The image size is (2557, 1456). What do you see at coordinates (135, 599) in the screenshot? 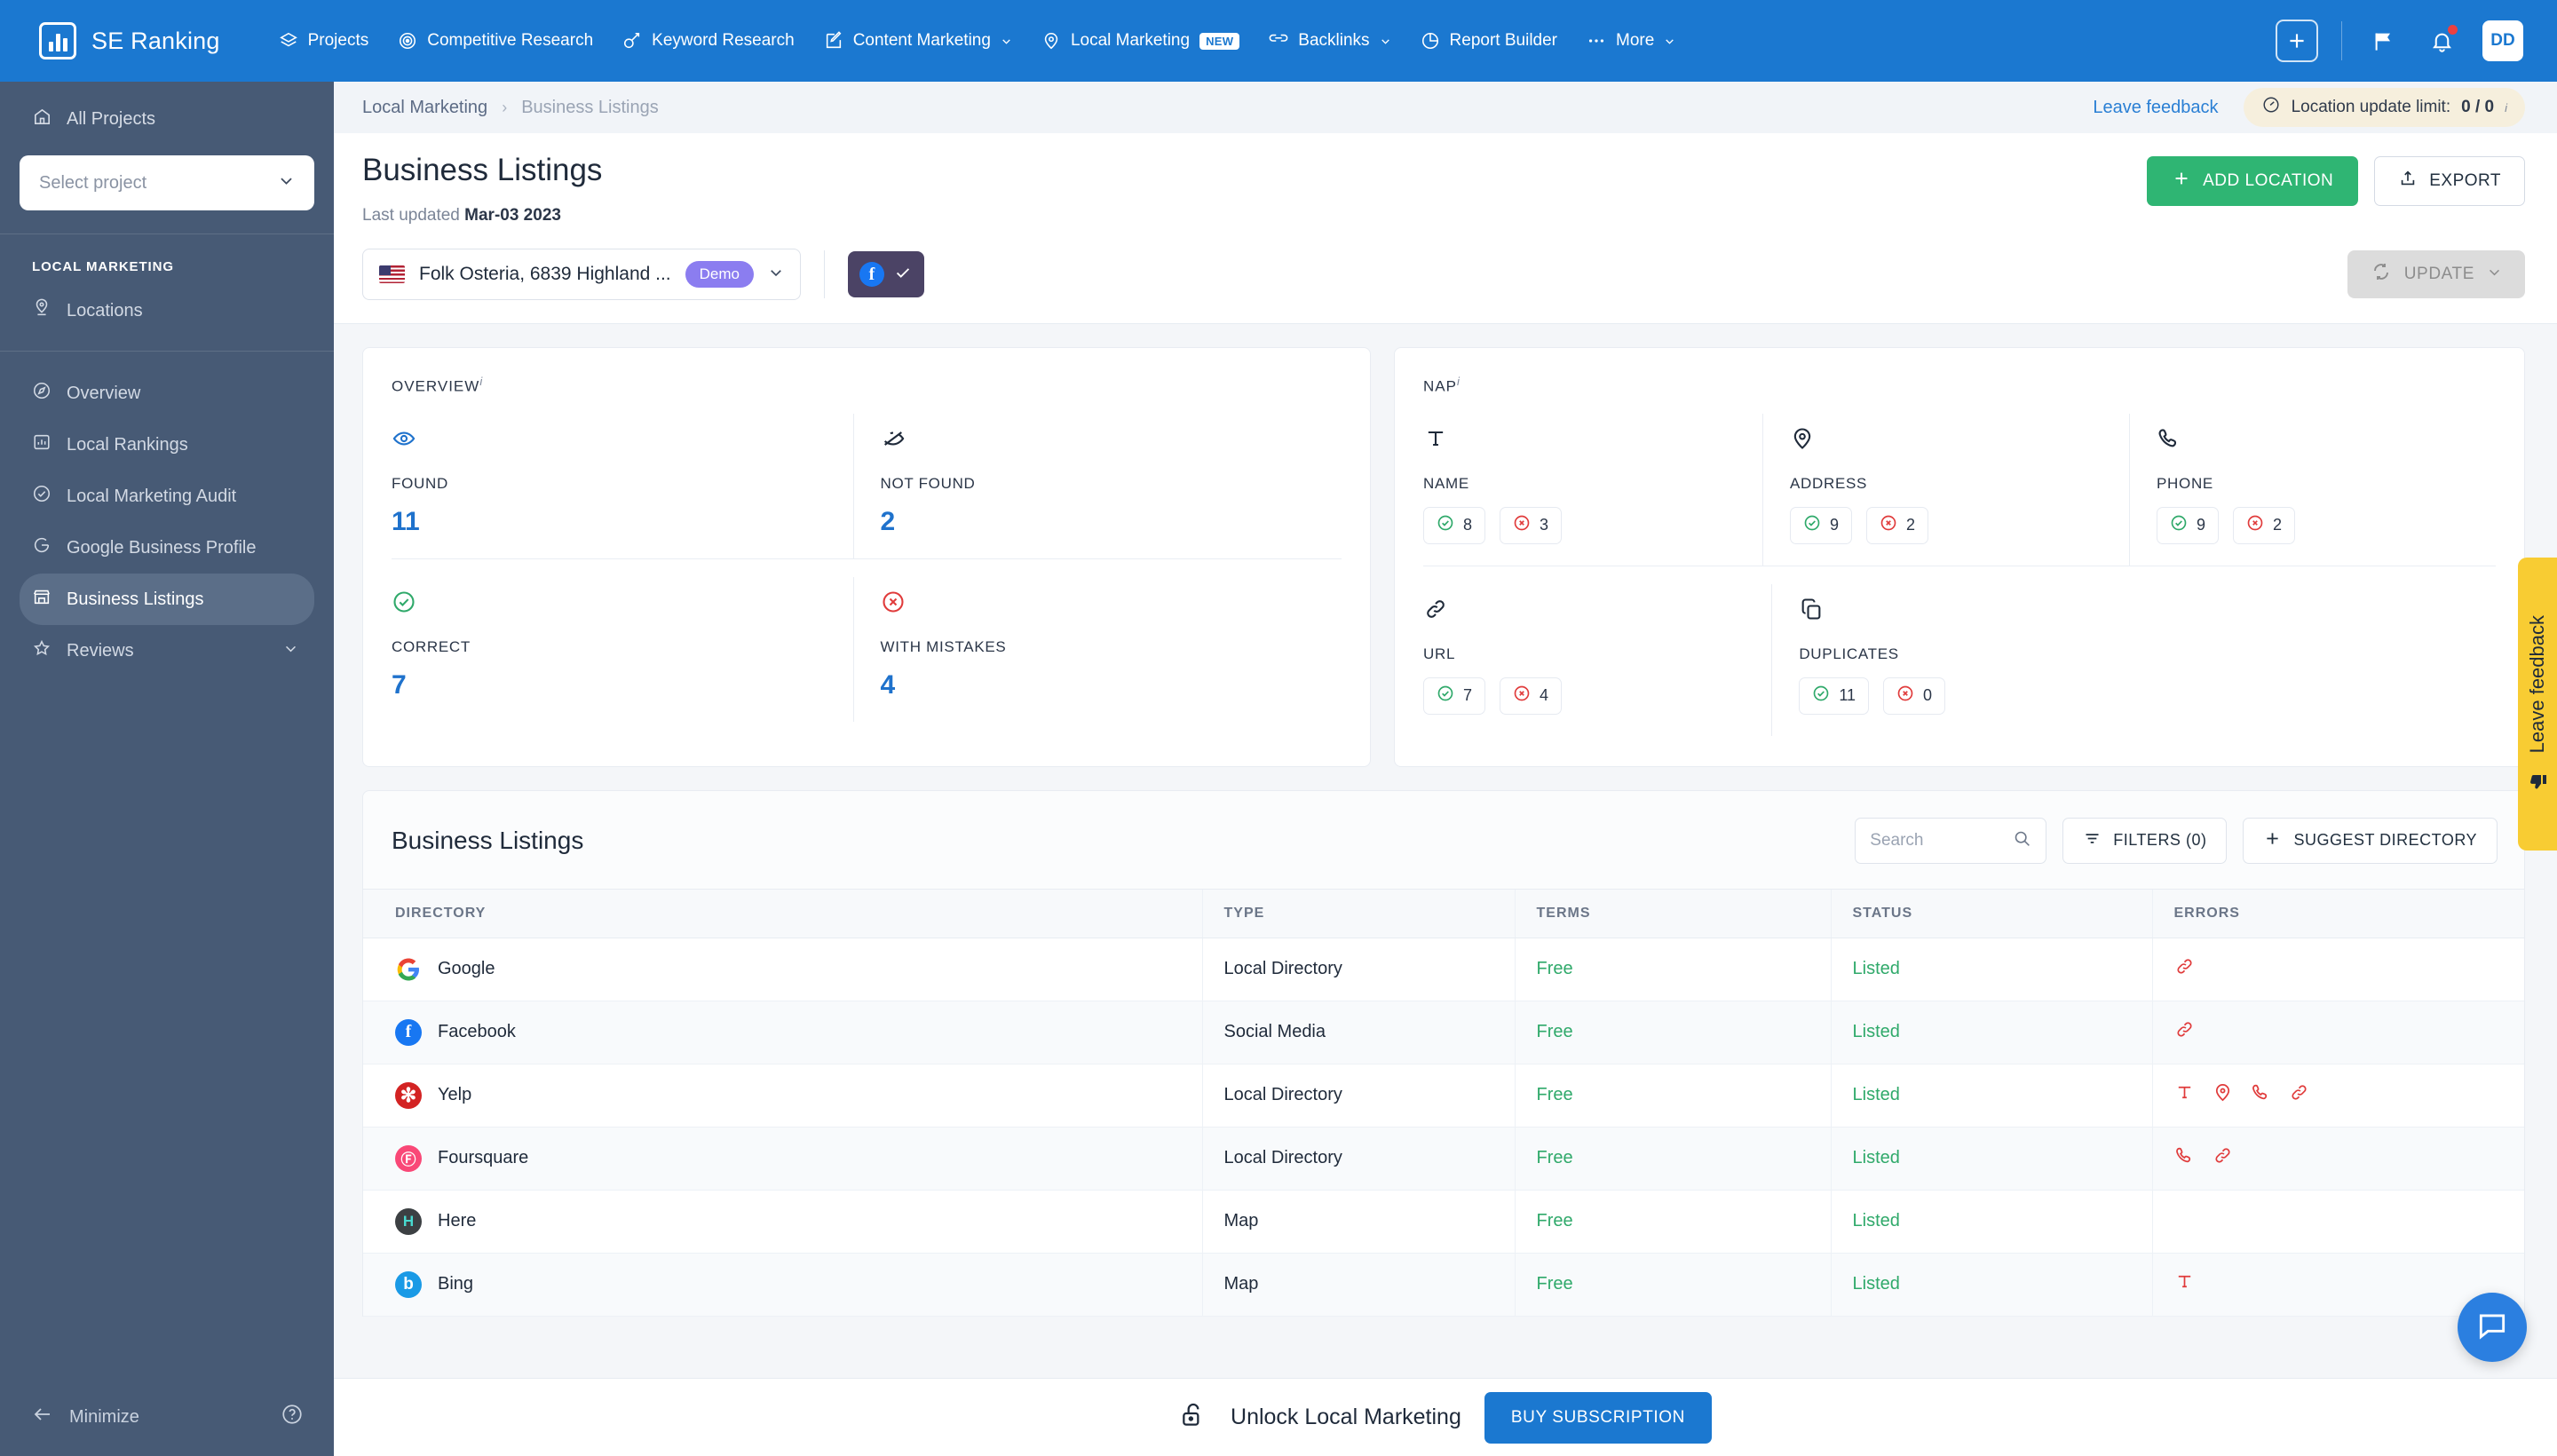
I see `sidebar-label: Business Listings` at bounding box center [135, 599].